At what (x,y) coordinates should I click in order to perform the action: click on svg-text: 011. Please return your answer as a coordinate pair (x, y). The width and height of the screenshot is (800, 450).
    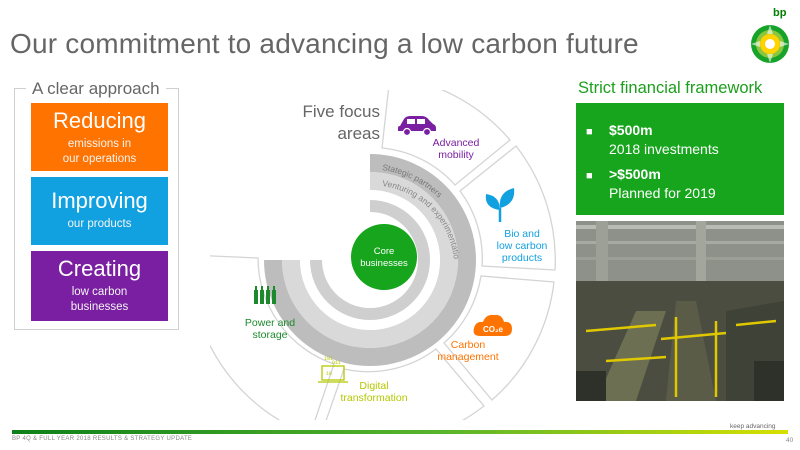
    Looking at the image, I should click on (336, 363).